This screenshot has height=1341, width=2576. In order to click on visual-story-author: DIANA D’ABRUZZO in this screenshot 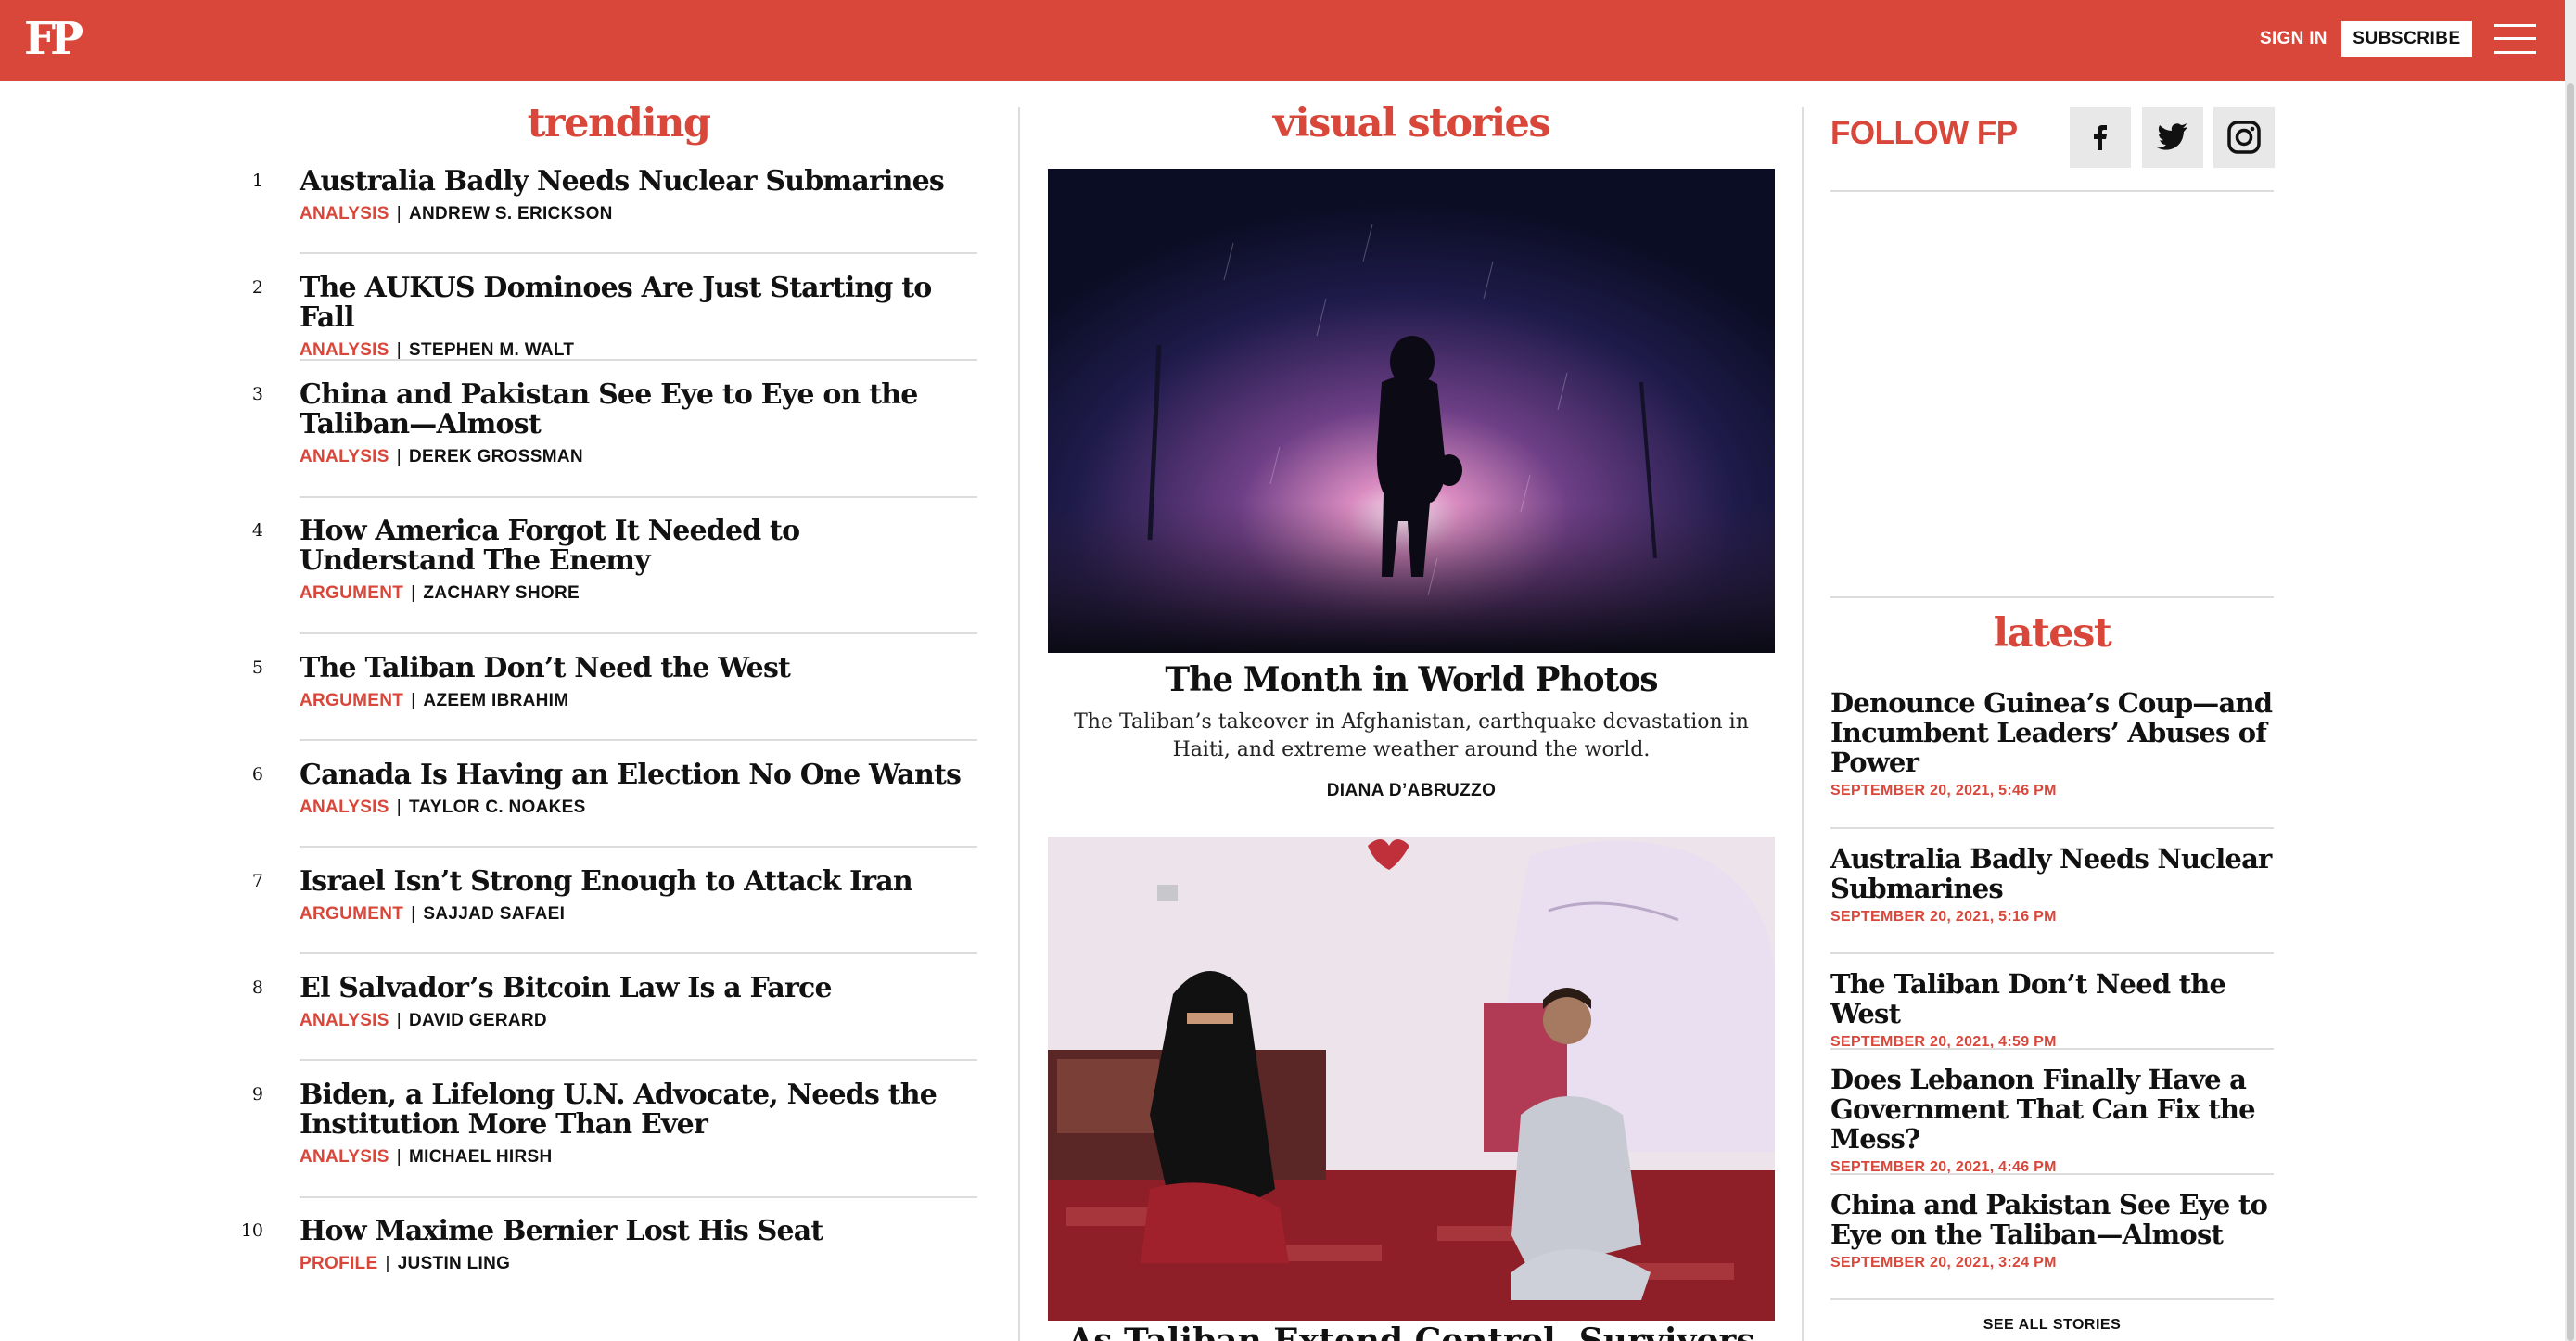, I will do `click(1411, 791)`.